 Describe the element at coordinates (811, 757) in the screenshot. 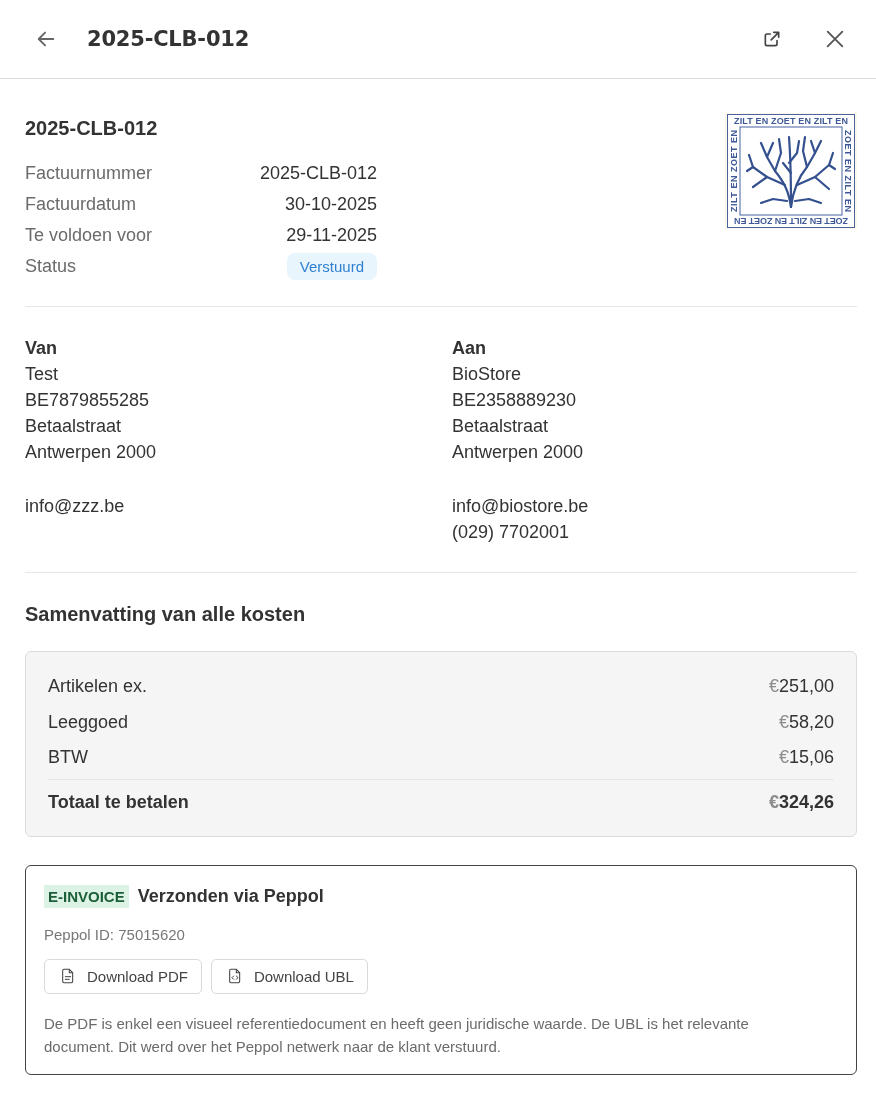

I see `cost-amount: 15,06` at that location.